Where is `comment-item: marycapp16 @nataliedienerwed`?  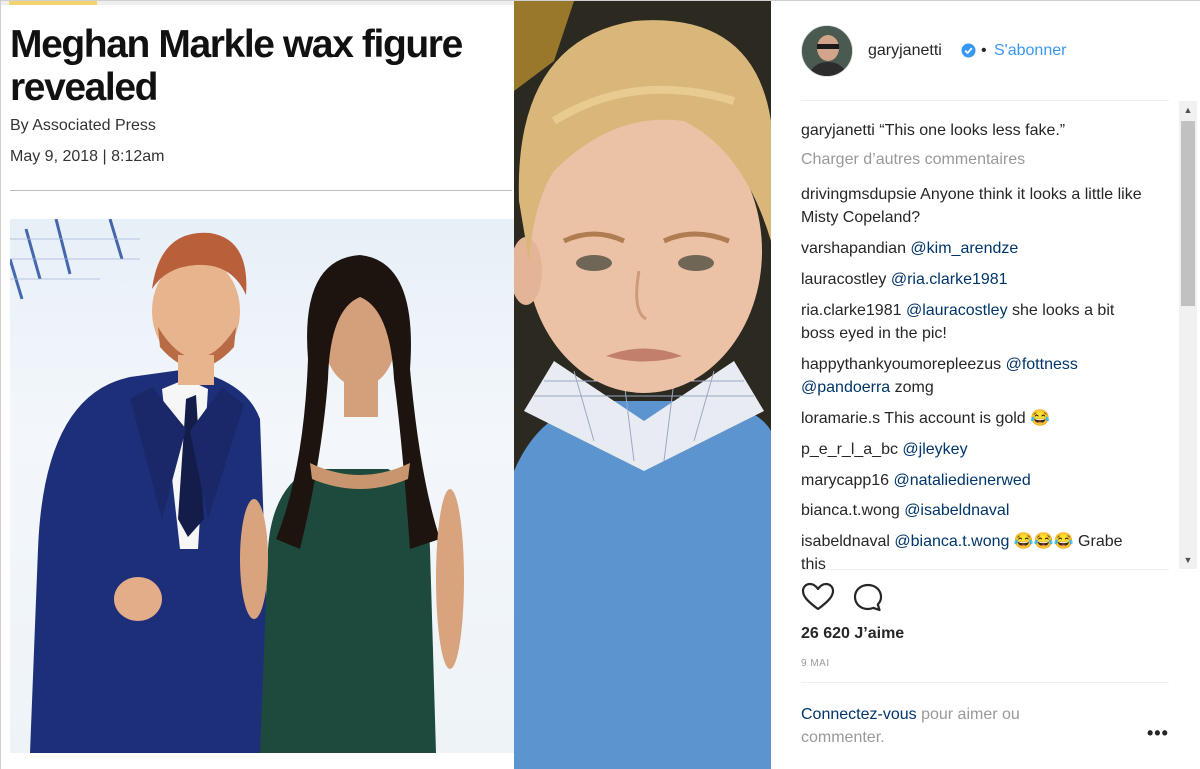 comment-item: marycapp16 @nataliedienerwed is located at coordinates (974, 480).